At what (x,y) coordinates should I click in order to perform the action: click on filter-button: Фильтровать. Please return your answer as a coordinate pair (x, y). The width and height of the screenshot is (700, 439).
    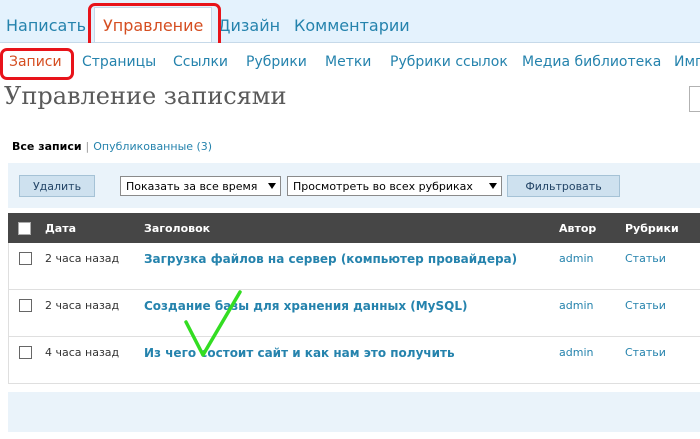
    Looking at the image, I should click on (563, 186).